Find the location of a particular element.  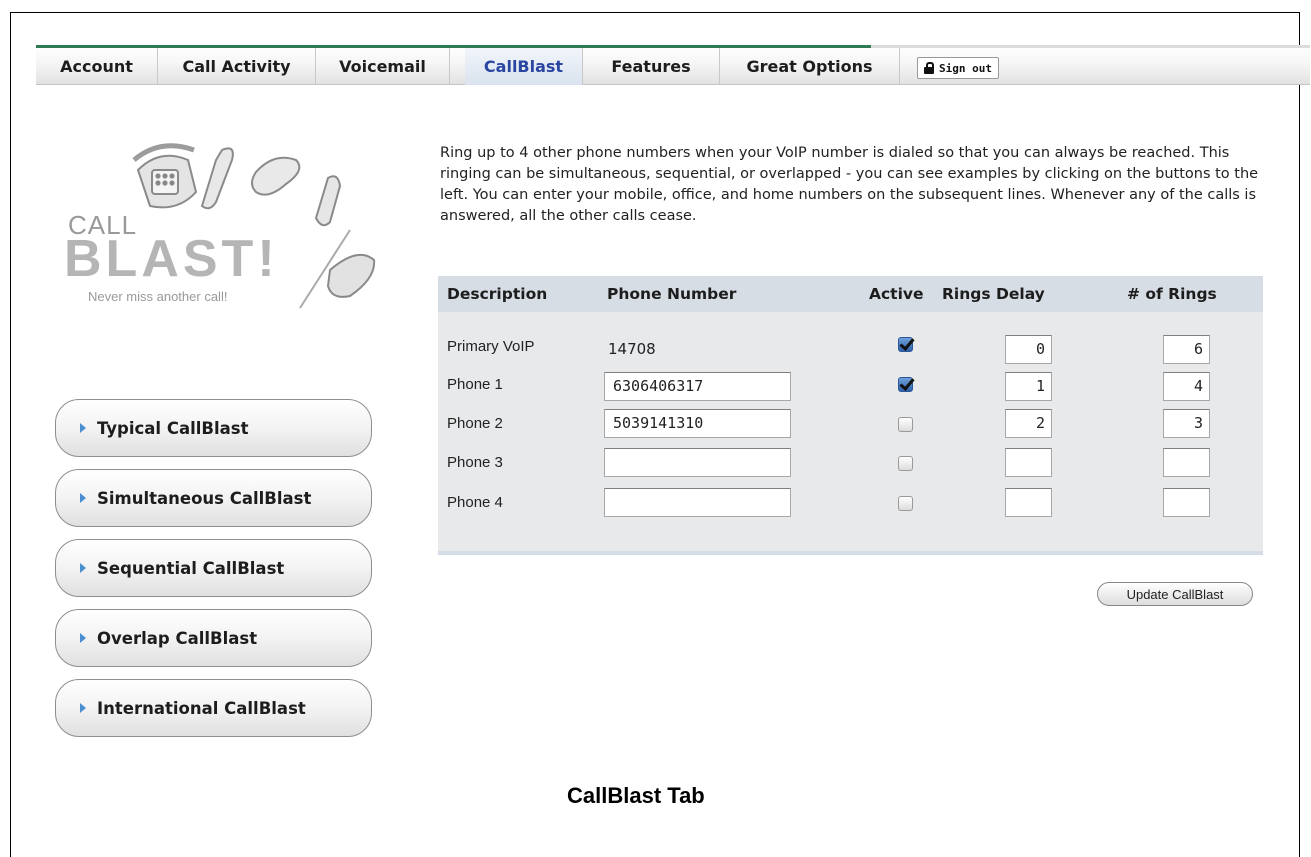

sequential-callblast-label: Sequential CallBlast is located at coordinates (191, 568).